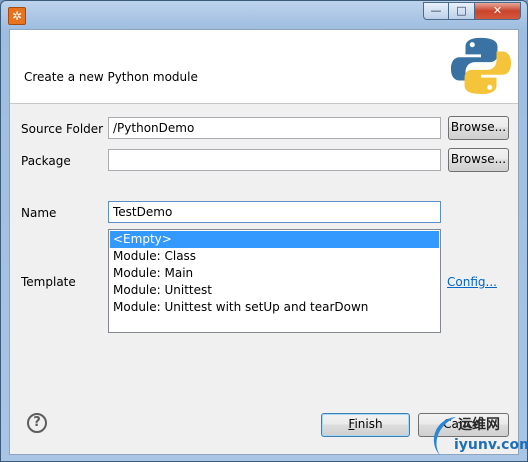  Describe the element at coordinates (274, 256) in the screenshot. I see `template-item-class: Module: Class` at that location.